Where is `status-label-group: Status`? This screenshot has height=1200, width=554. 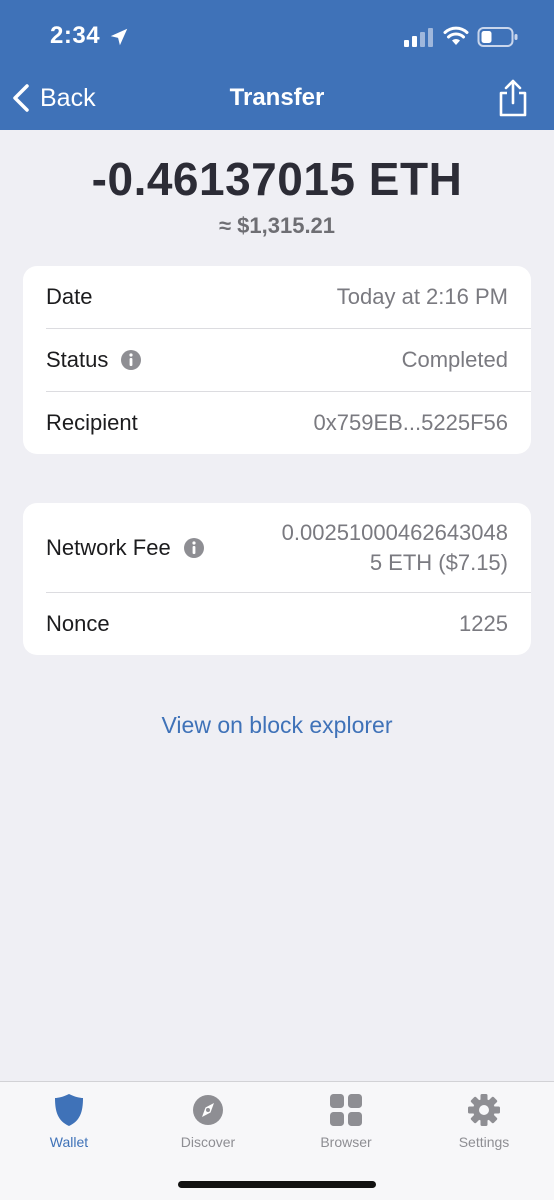 status-label-group: Status is located at coordinates (94, 360).